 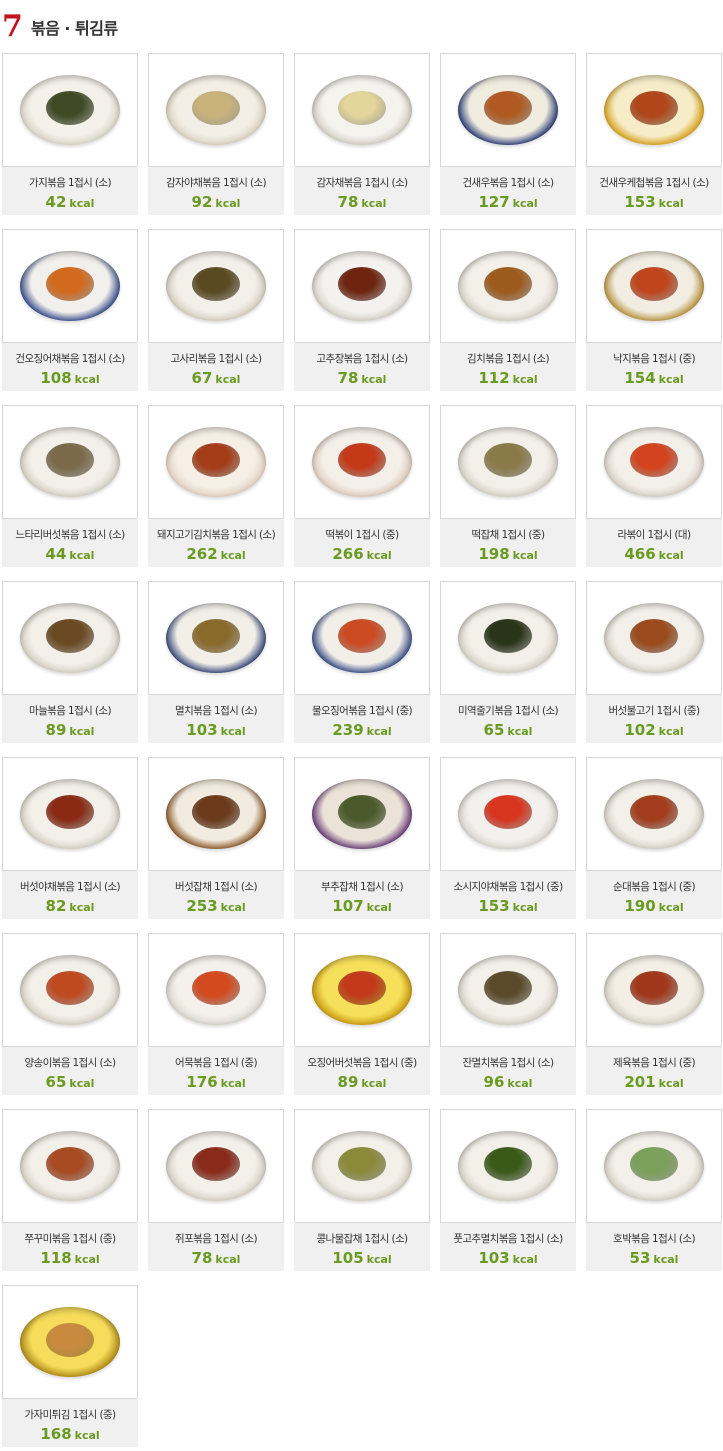 I want to click on food-card: 물오징어볶음 1접시 (중) 239 kcal, so click(x=362, y=662).